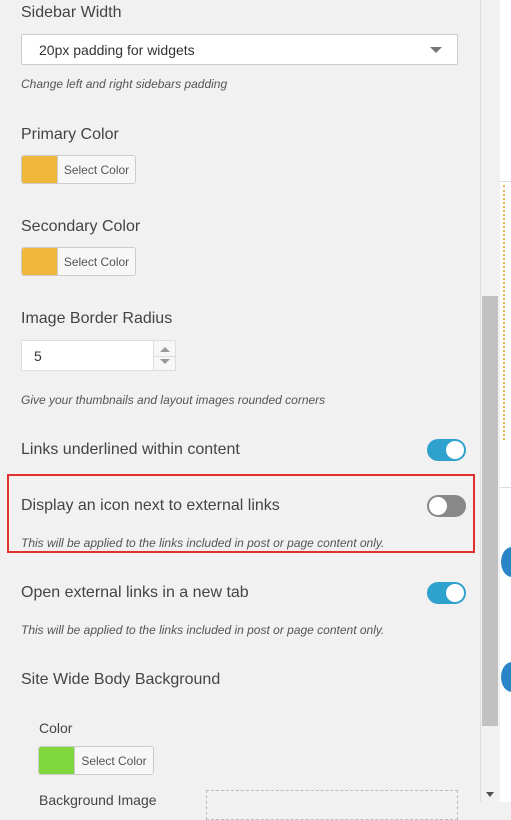 This screenshot has height=820, width=511. What do you see at coordinates (135, 592) in the screenshot?
I see `external-new-tab-label: Open external links in a new tab` at bounding box center [135, 592].